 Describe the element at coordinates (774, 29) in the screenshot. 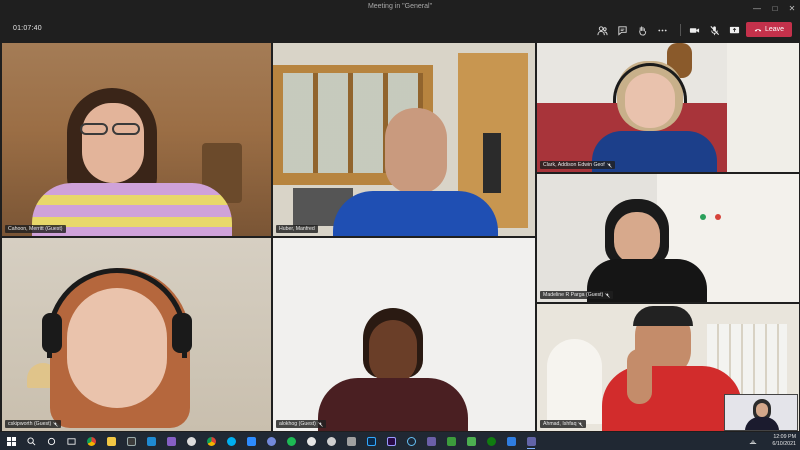

I see `leave-button-label: Leave` at that location.